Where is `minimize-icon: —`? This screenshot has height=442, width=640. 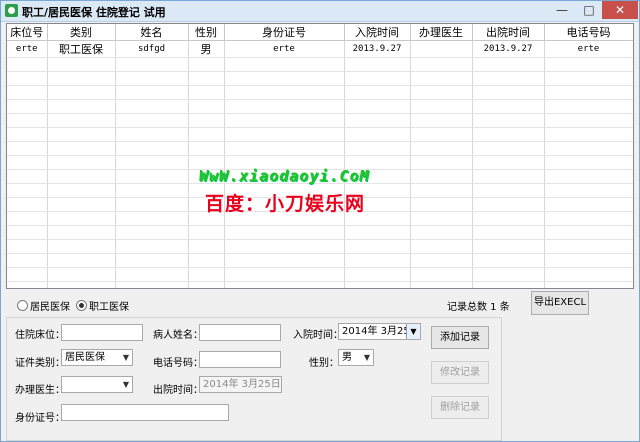
minimize-icon: — is located at coordinates (562, 10).